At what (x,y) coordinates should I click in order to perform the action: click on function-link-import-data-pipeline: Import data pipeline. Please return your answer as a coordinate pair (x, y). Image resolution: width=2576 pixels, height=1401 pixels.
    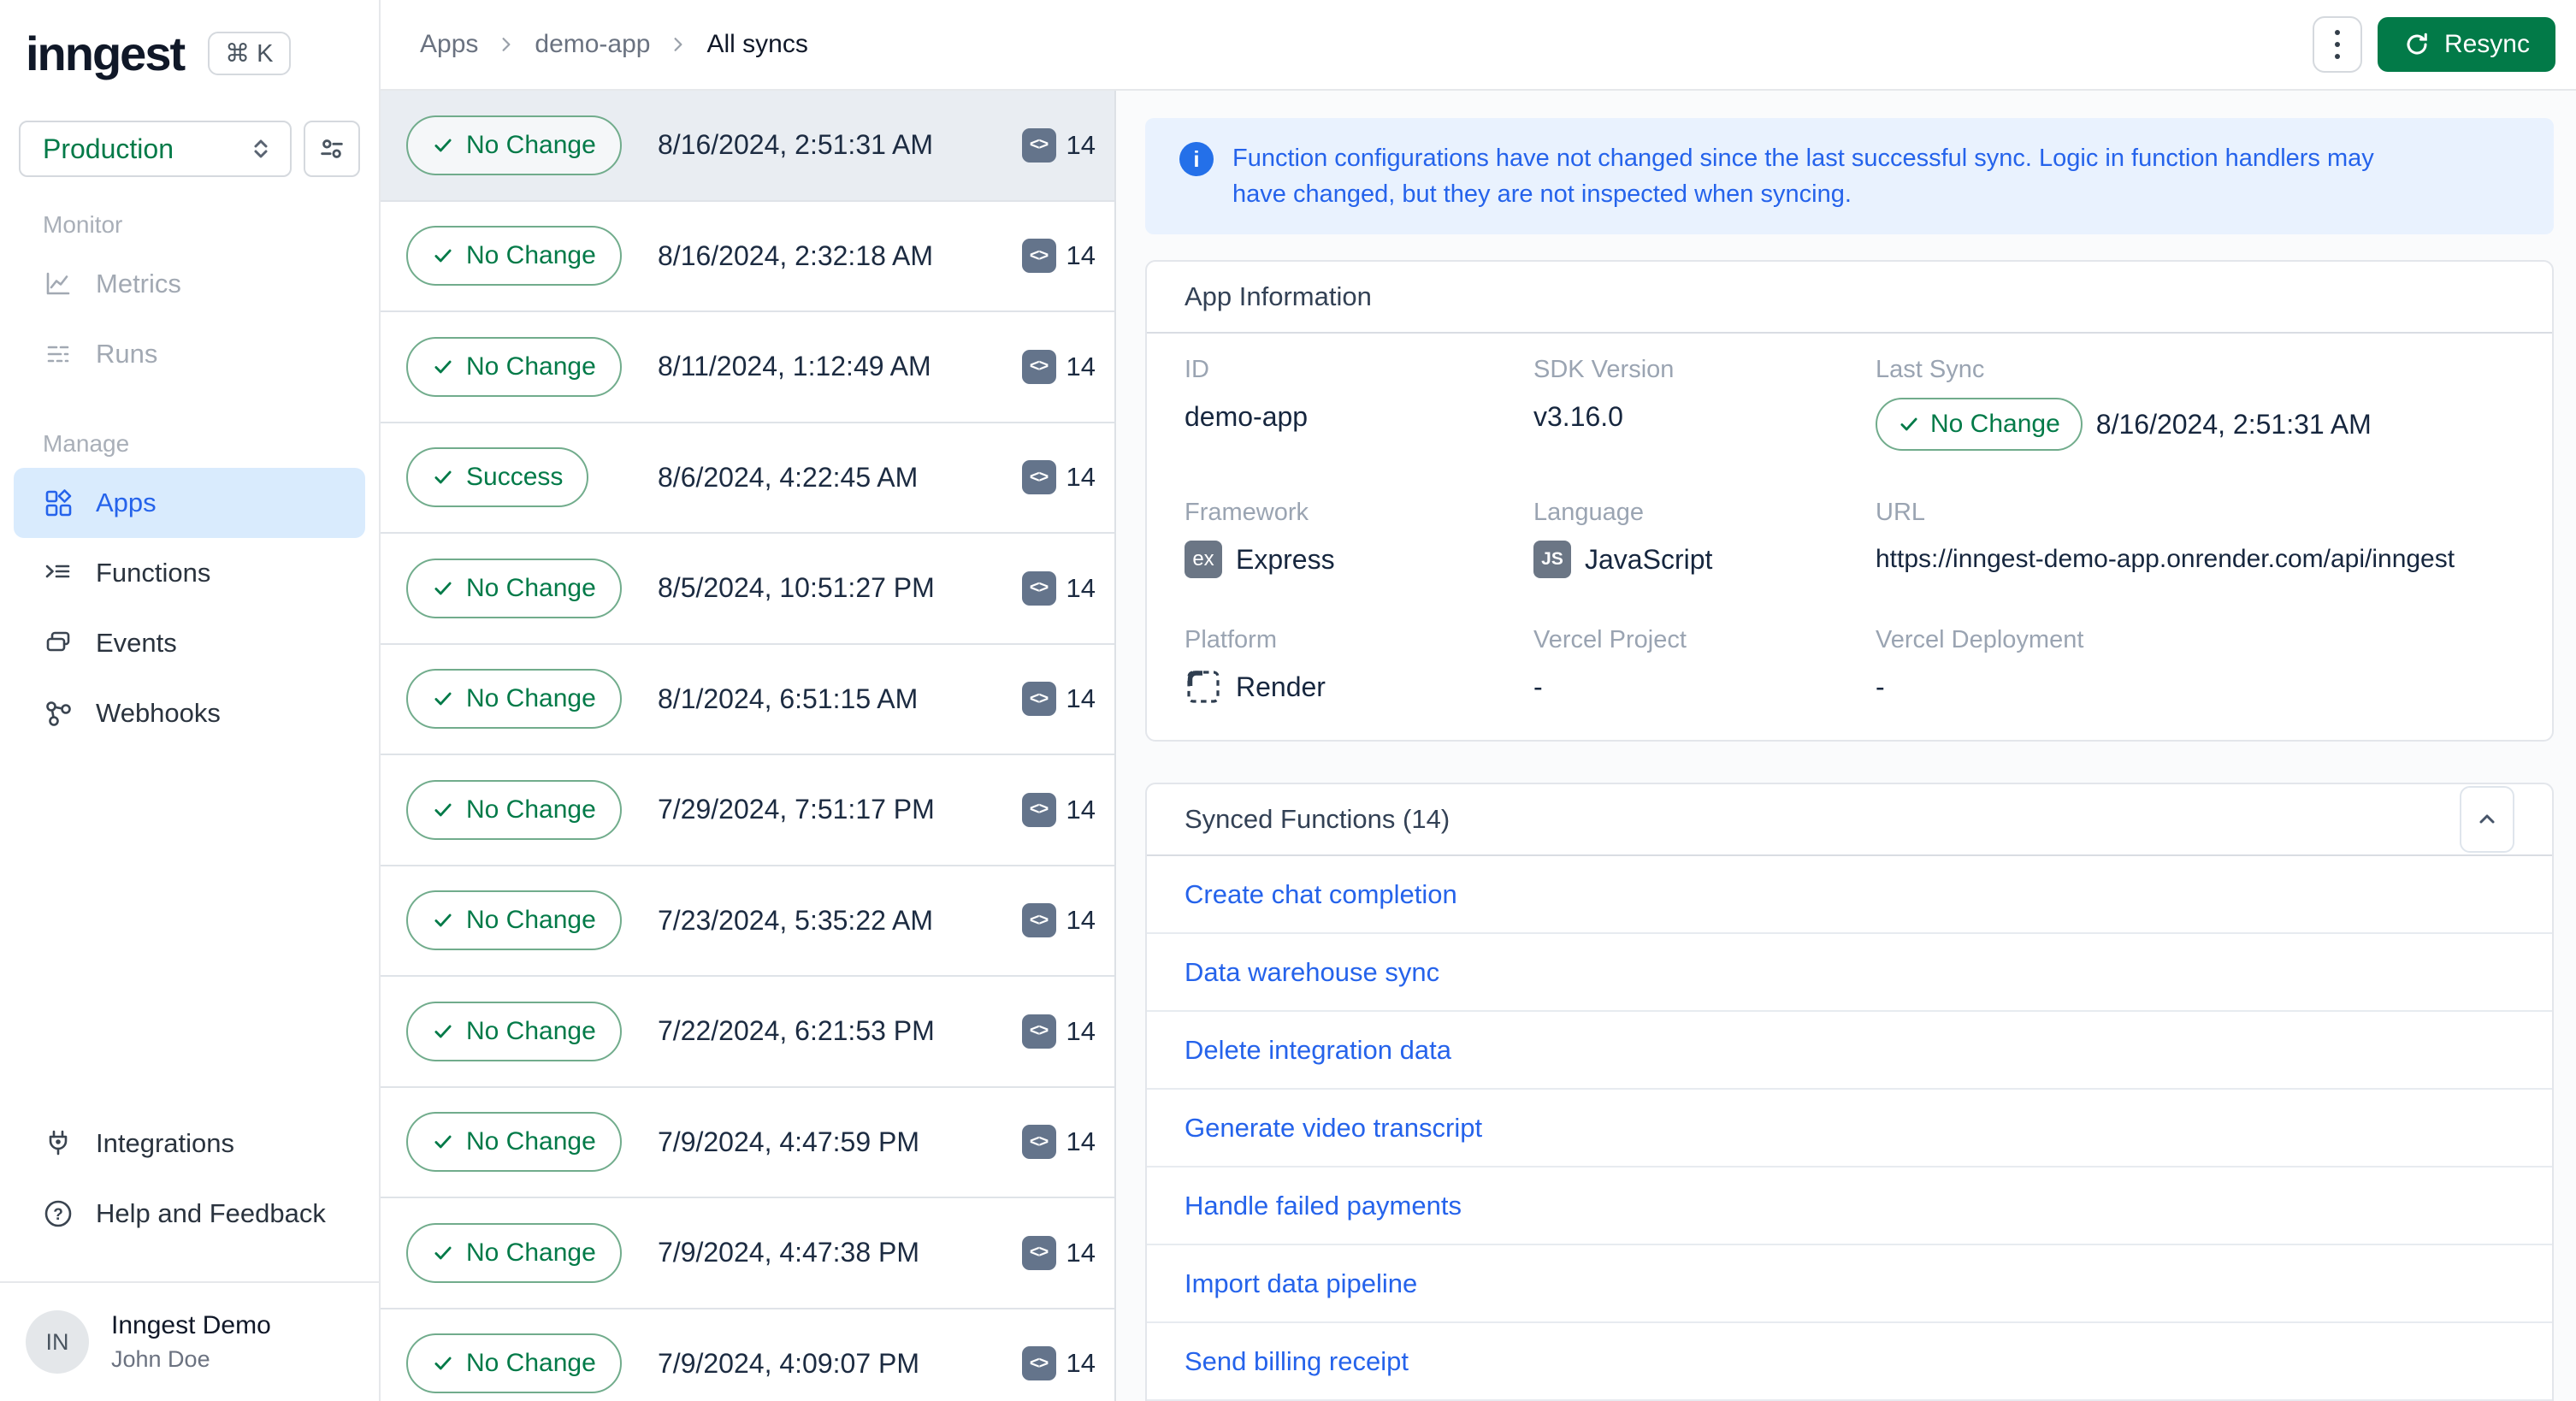
    Looking at the image, I should click on (1301, 1283).